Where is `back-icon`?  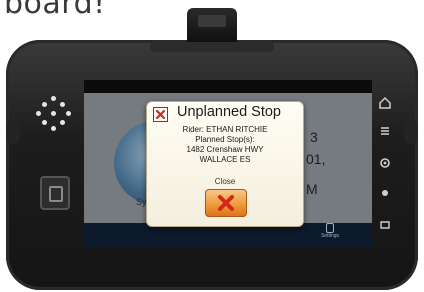
back-icon is located at coordinates (385, 225).